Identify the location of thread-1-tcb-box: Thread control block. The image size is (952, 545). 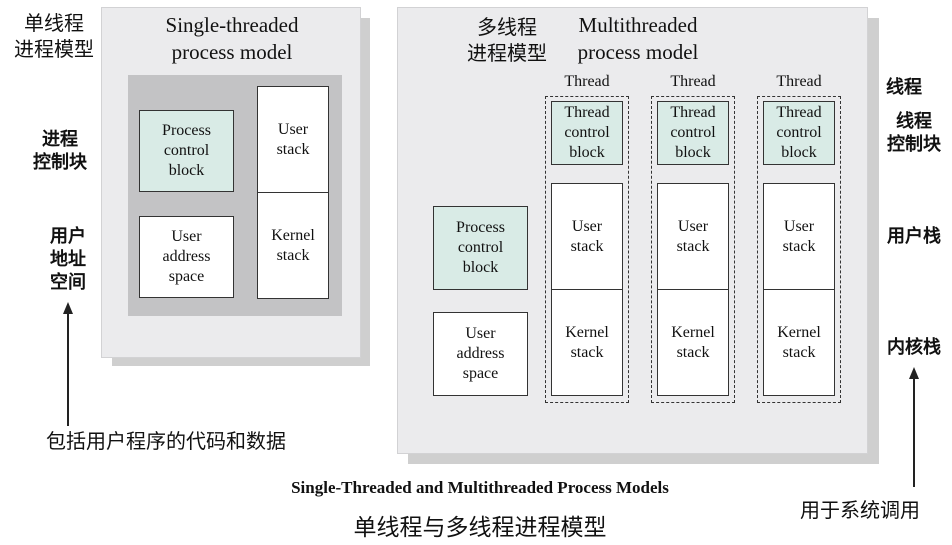
(587, 133).